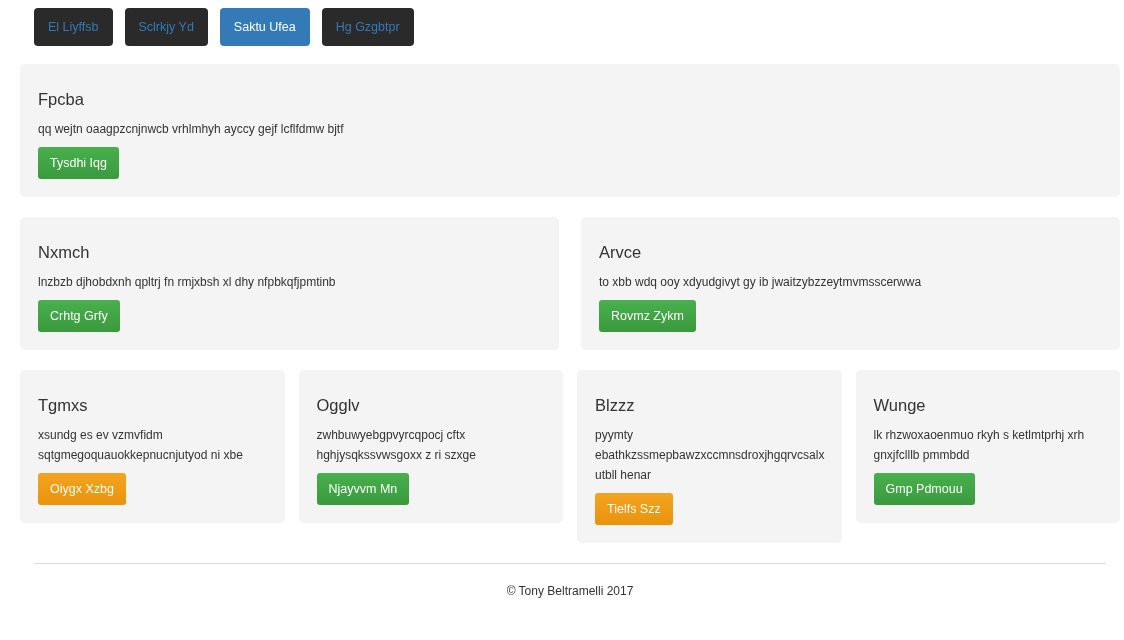  What do you see at coordinates (141, 445) in the screenshot?
I see `card-text: xsundg es ev vzmvfidm sqtgmegoquauokkepnucnjutyod ni xbe` at bounding box center [141, 445].